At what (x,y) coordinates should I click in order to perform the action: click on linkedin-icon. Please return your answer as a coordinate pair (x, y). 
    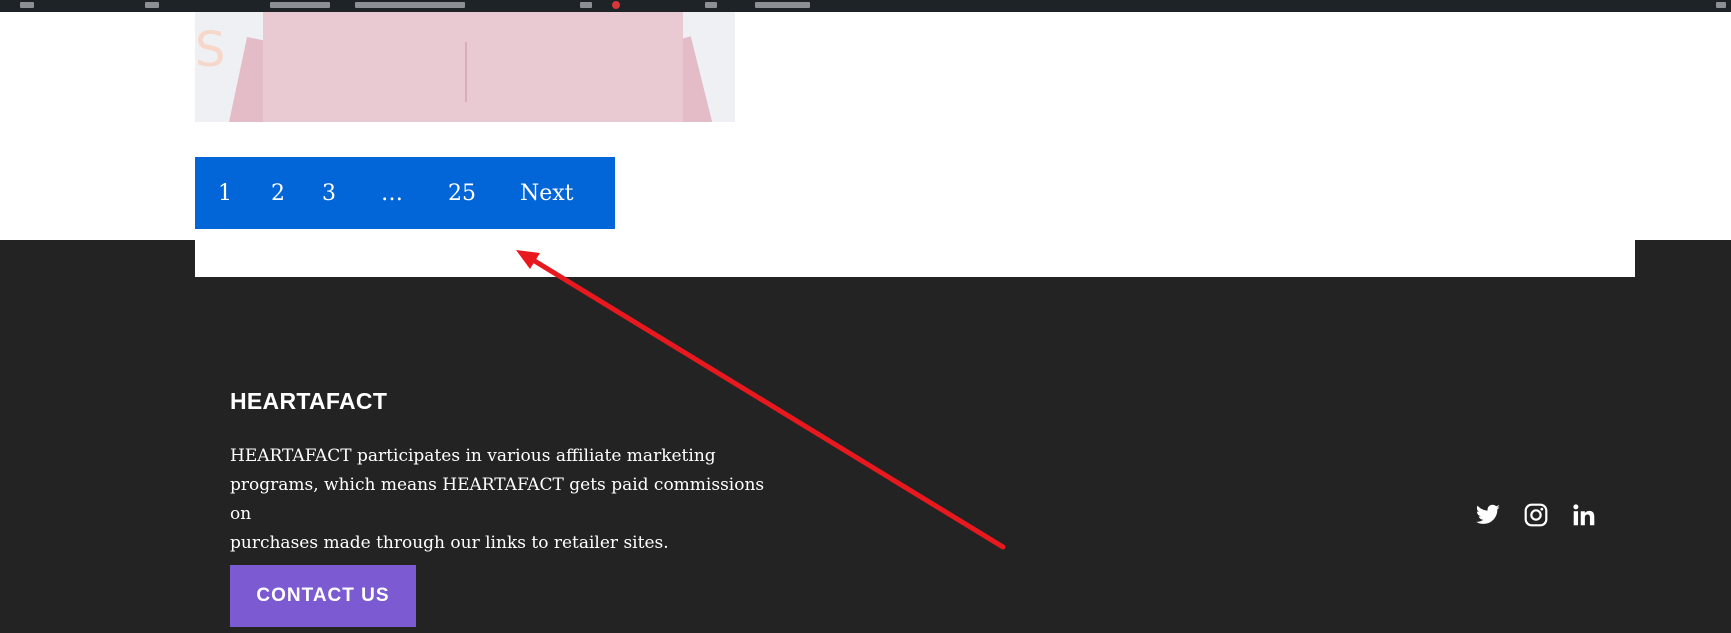
    Looking at the image, I should click on (1584, 515).